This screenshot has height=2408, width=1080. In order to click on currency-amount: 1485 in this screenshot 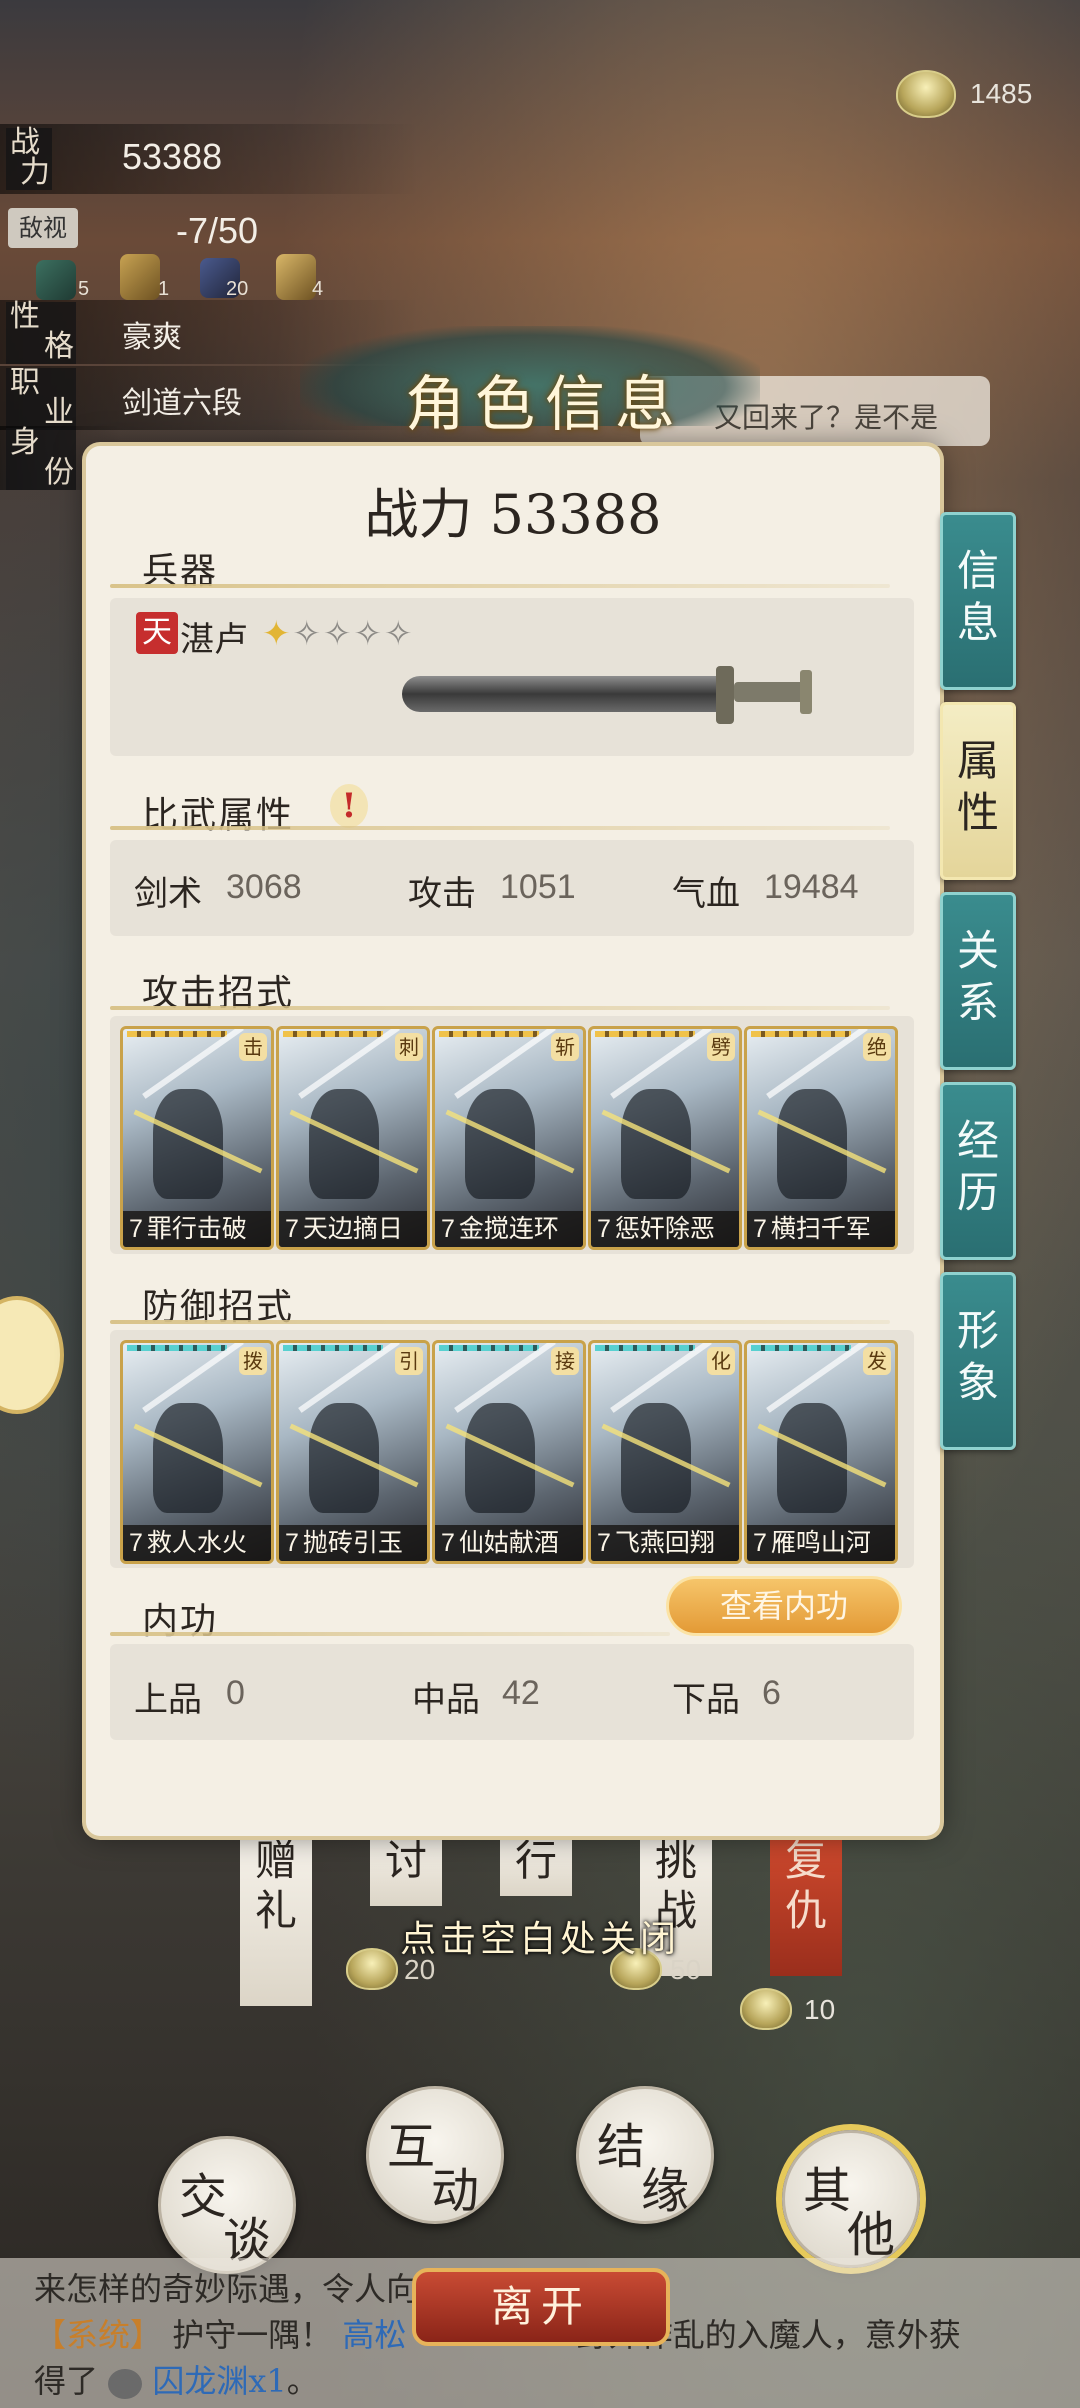, I will do `click(1001, 93)`.